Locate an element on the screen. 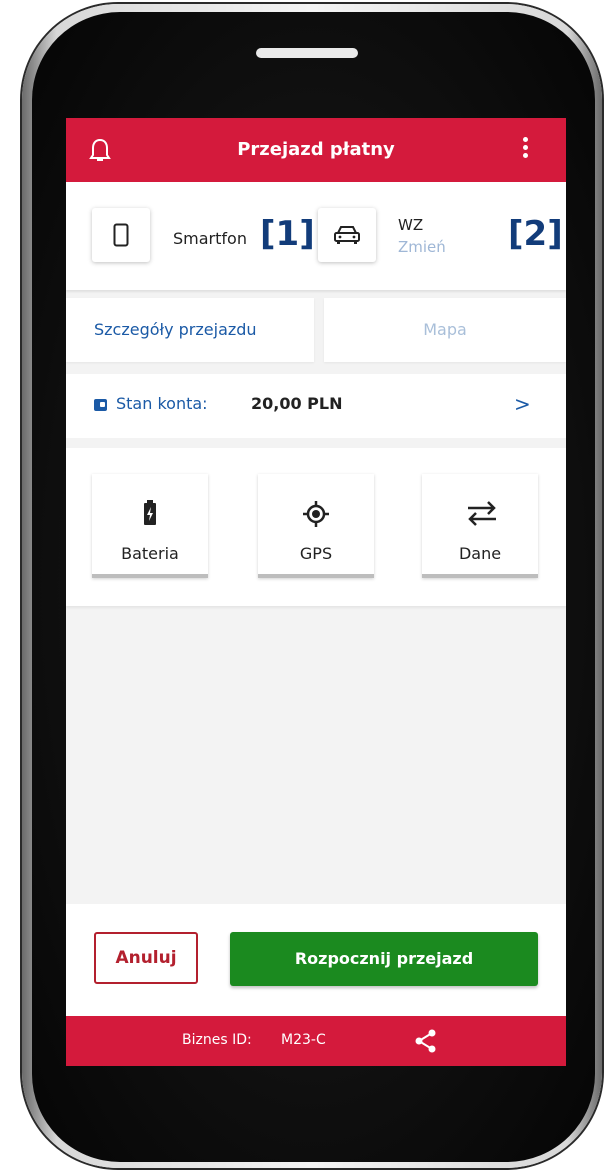 This screenshot has height=1173, width=613. marker-label-2: [2] is located at coordinates (535, 234).